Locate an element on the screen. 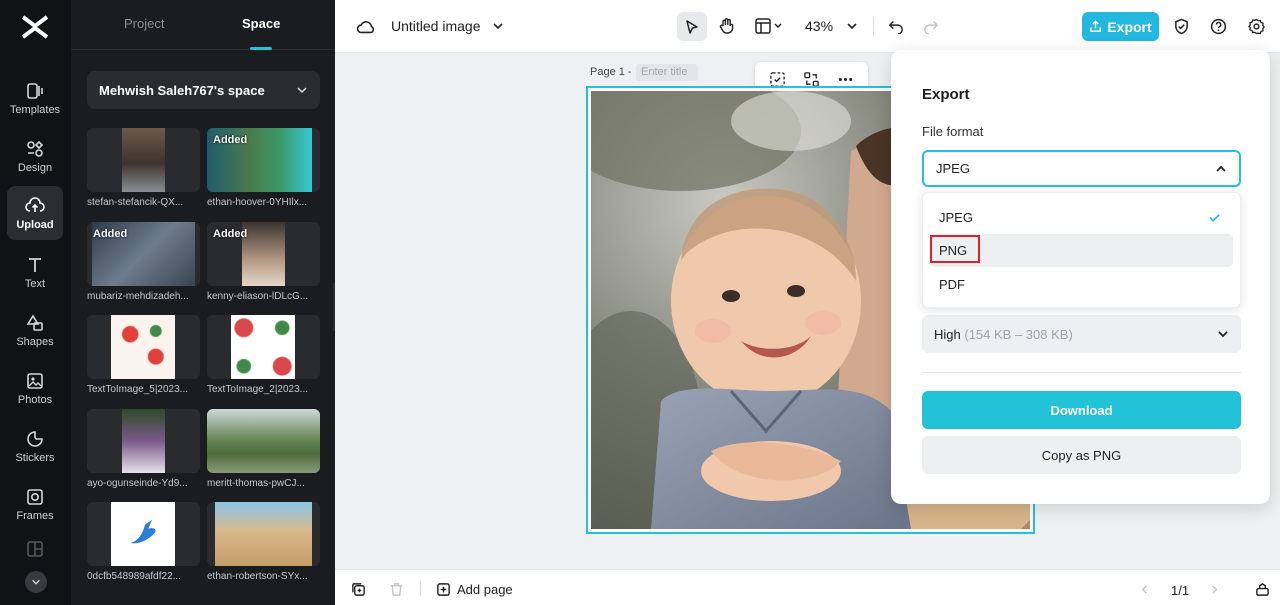  format-option-jpeg: JPEG is located at coordinates (1081, 217).